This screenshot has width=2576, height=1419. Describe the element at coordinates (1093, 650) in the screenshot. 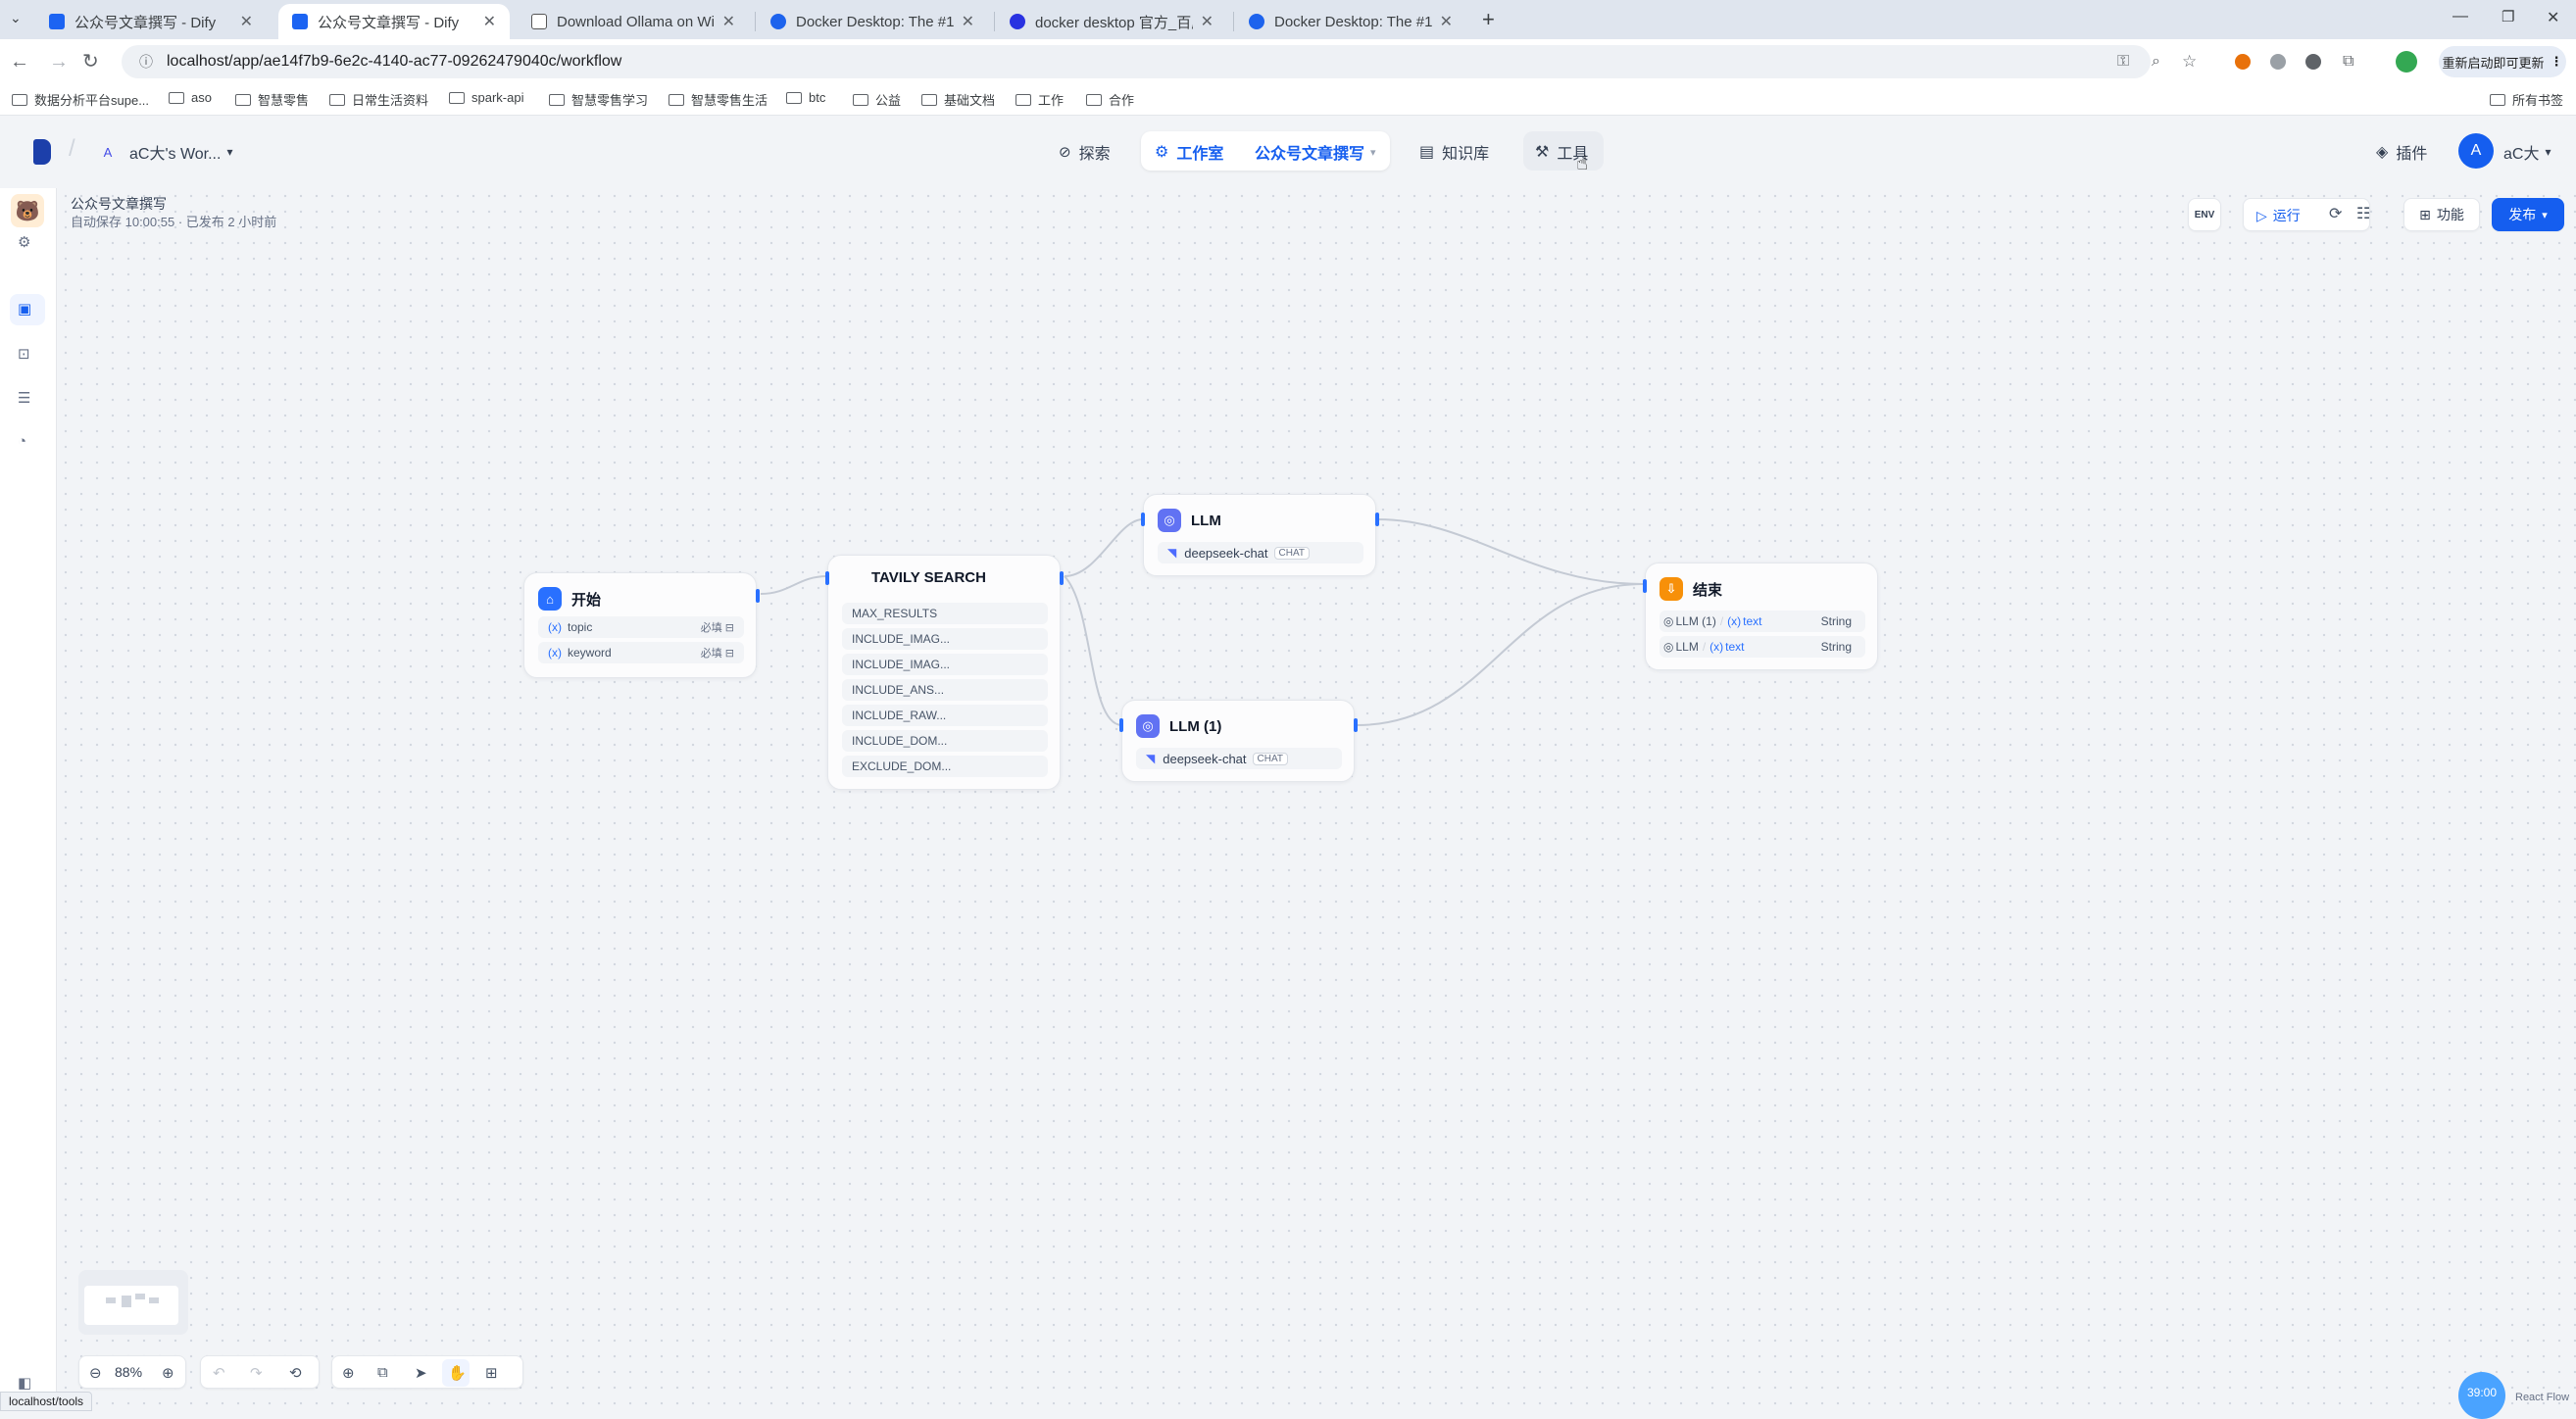

I see `edge-tavily-llm1` at that location.